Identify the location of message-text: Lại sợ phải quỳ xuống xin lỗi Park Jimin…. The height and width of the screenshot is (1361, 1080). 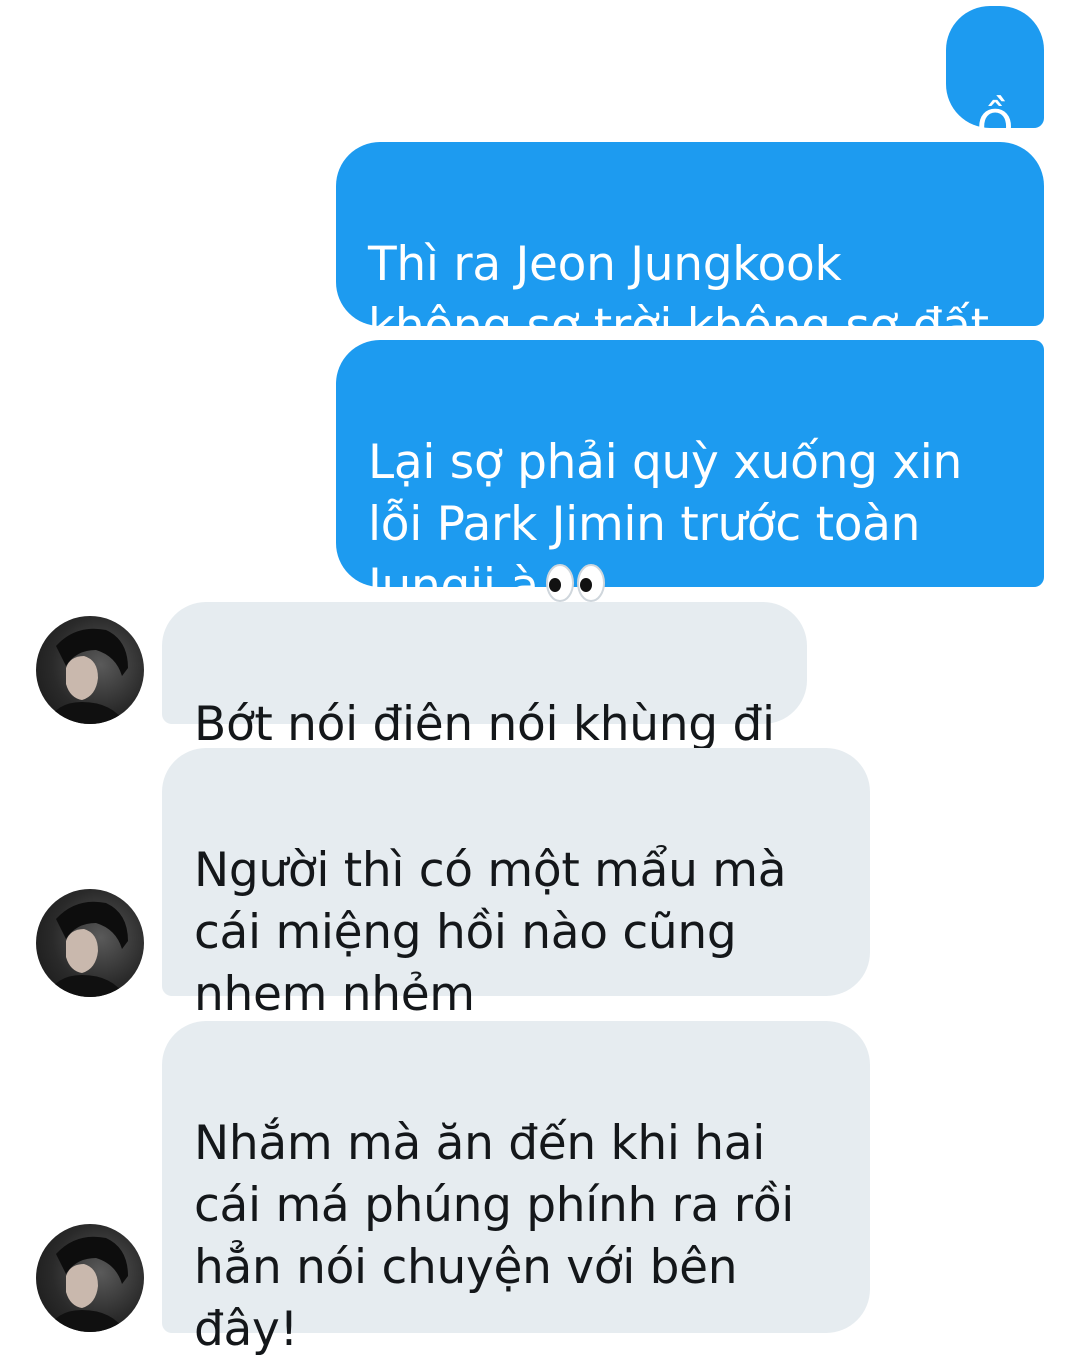
(665, 524).